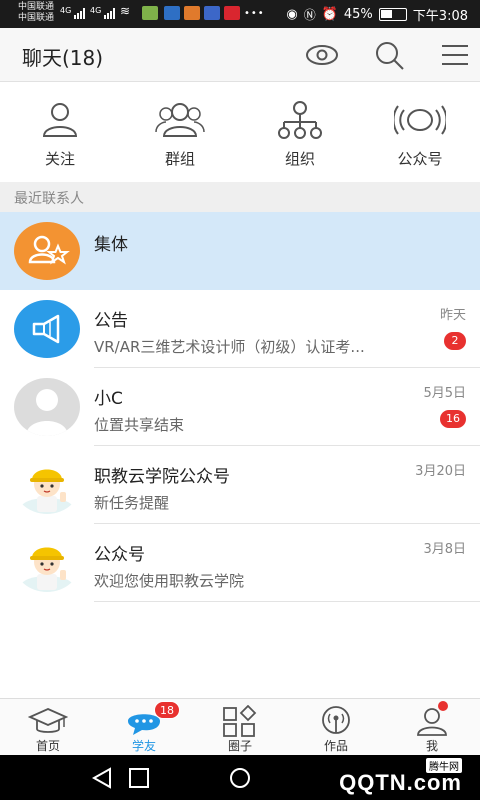 The image size is (480, 800). I want to click on section-label: 最近联系人, so click(49, 199).